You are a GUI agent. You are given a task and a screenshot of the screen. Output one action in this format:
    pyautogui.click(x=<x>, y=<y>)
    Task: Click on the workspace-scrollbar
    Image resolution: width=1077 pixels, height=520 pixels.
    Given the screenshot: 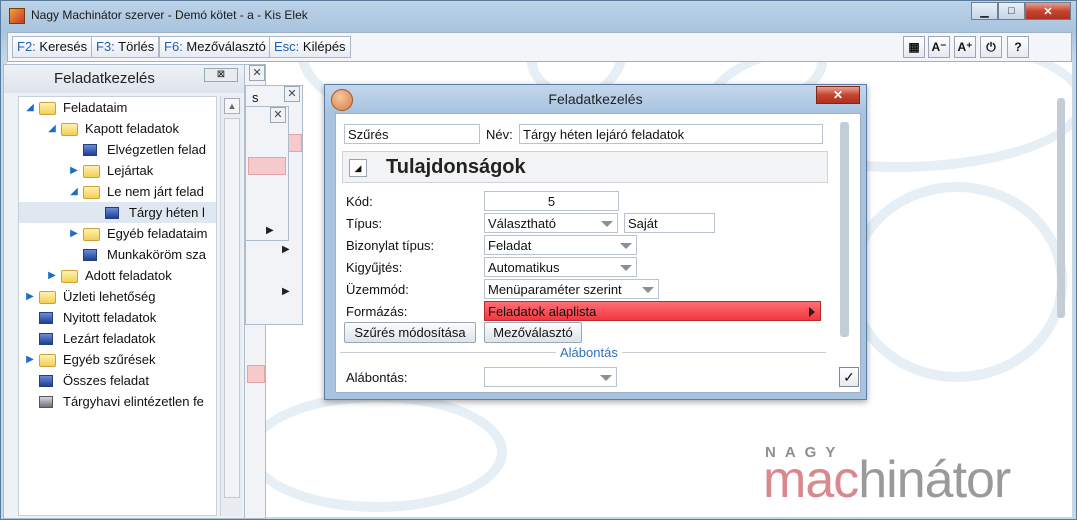 What is the action you would take?
    pyautogui.click(x=1061, y=198)
    